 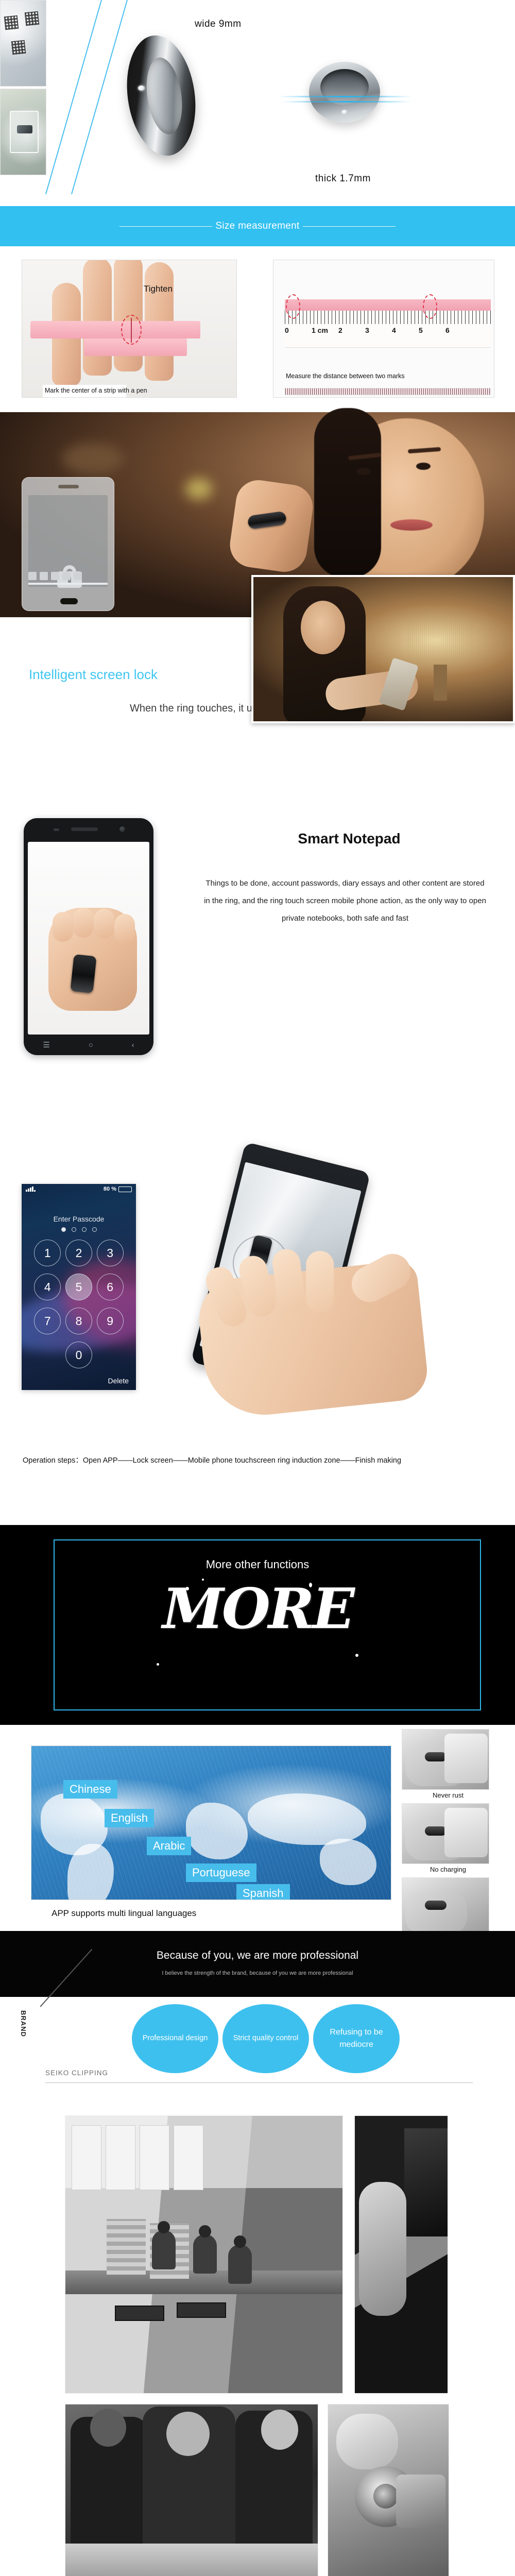 What do you see at coordinates (47, 1321) in the screenshot?
I see `key-7: 7` at bounding box center [47, 1321].